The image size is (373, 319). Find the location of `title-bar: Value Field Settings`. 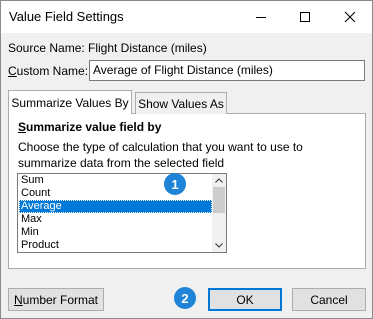

title-bar: Value Field Settings is located at coordinates (186, 17).